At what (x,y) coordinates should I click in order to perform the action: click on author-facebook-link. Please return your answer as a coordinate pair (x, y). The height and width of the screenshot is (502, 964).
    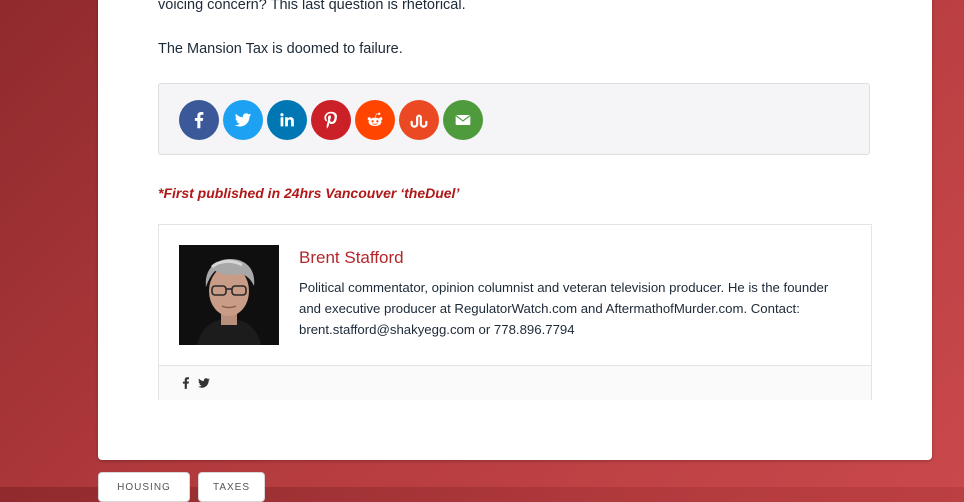
    Looking at the image, I should click on (186, 383).